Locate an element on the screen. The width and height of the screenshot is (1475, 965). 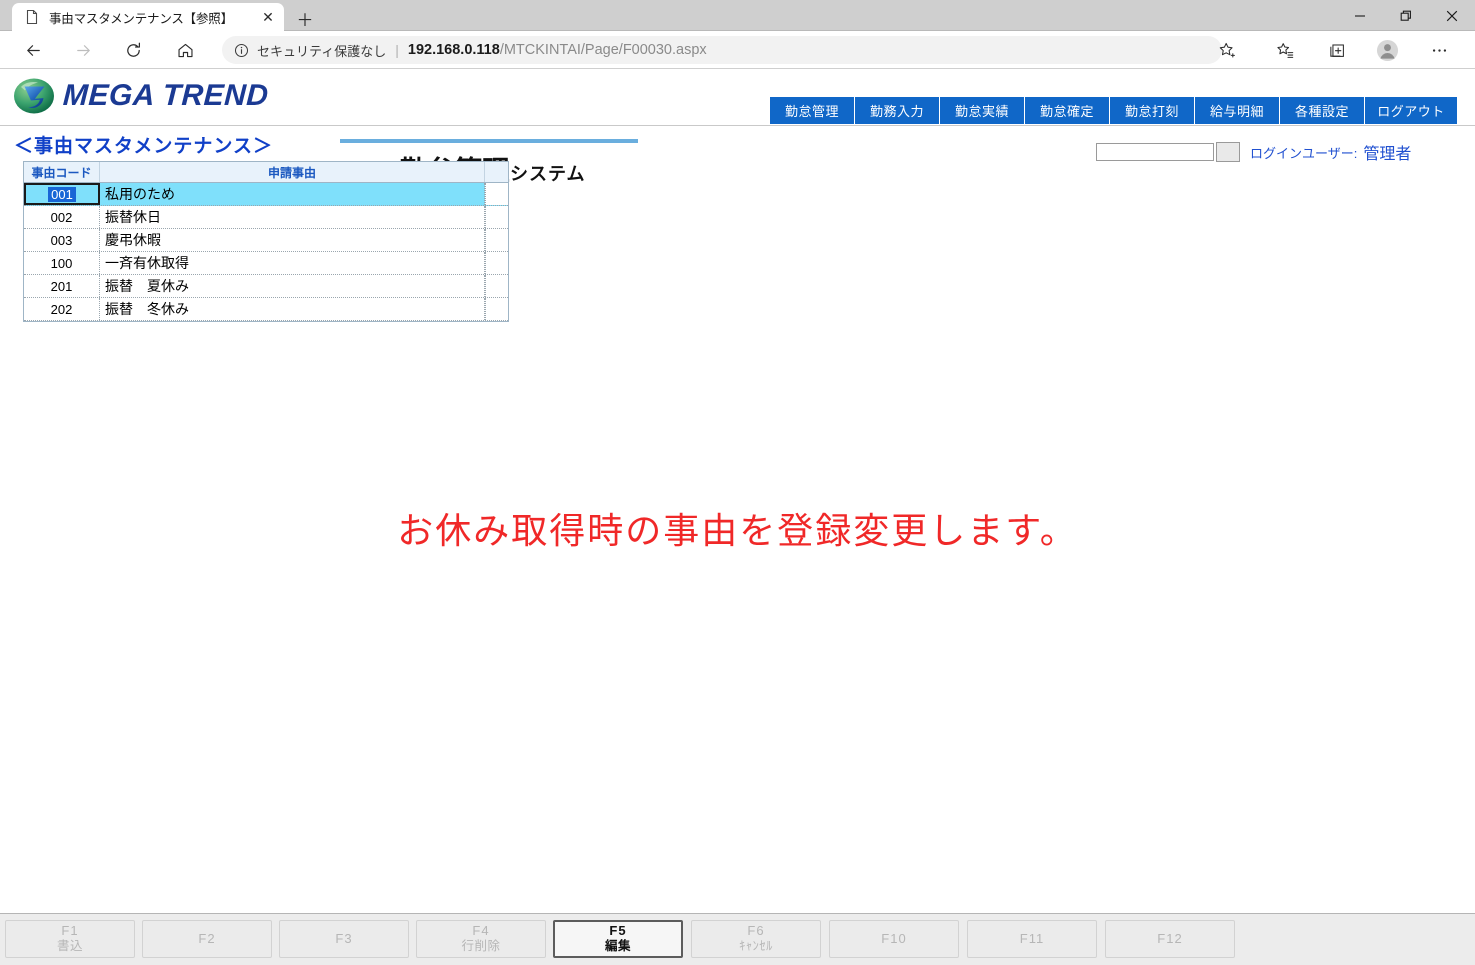
grid-cell-code: 201 is located at coordinates (62, 286).